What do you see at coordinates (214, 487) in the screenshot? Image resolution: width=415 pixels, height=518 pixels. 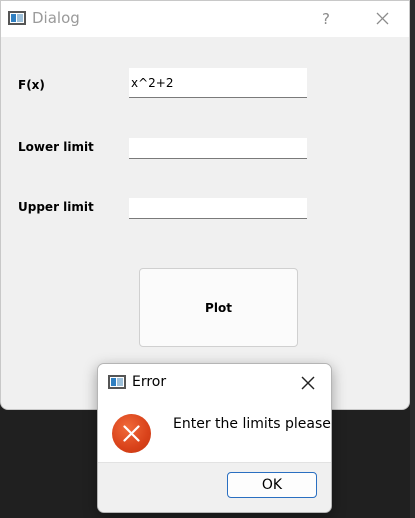 I see `error-footer: OK` at bounding box center [214, 487].